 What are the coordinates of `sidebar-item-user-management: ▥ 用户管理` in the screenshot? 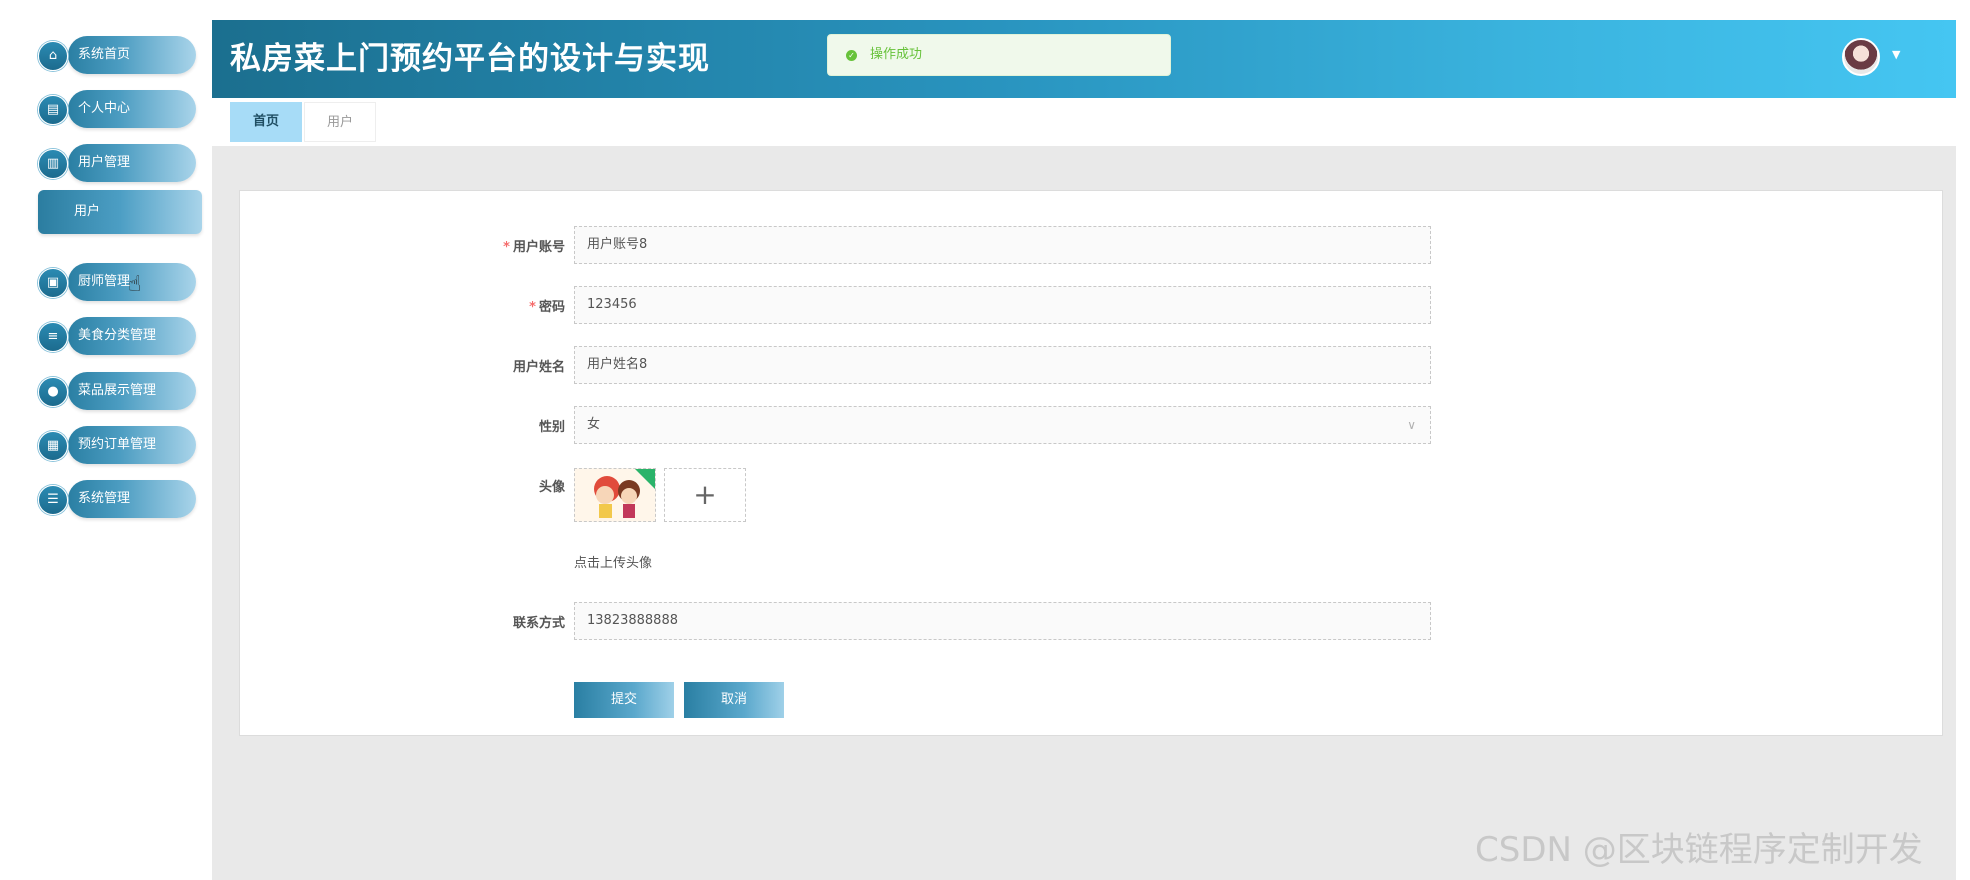 It's located at (118, 163).